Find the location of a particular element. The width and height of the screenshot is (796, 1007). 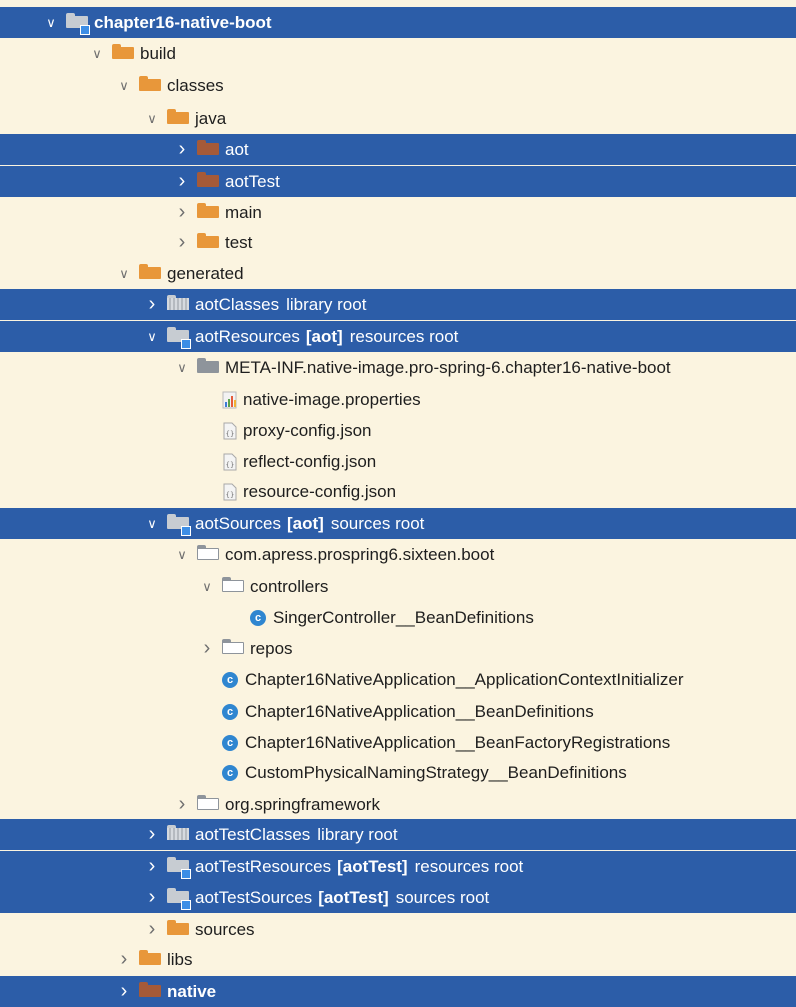

tree-node: c SingerController__BeanDefinitions is located at coordinates (398, 617).